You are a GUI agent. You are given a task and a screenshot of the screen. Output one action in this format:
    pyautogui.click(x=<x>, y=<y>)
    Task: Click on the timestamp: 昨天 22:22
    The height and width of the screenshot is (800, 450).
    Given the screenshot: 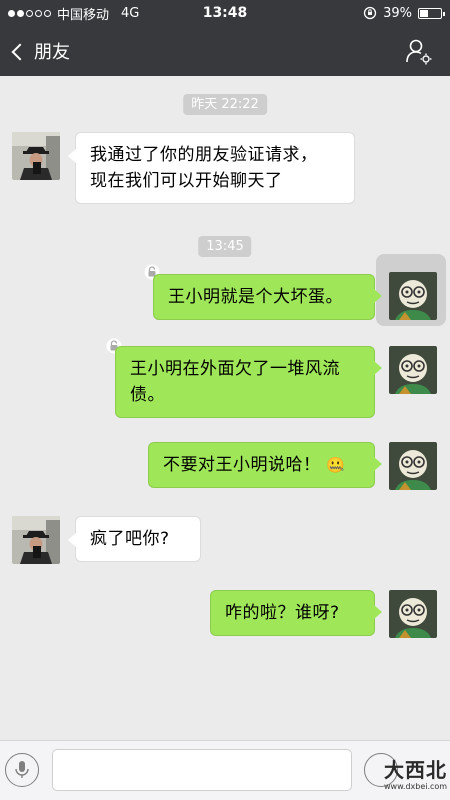 What is the action you would take?
    pyautogui.click(x=225, y=104)
    